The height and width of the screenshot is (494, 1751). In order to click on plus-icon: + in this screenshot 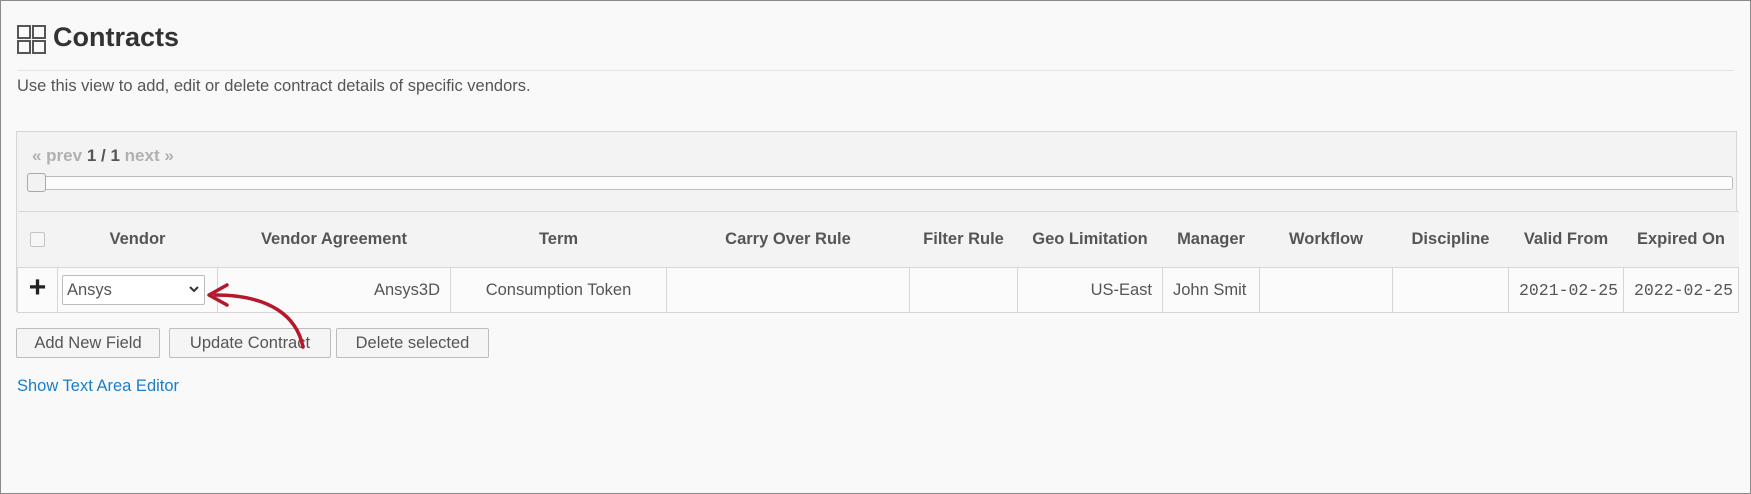, I will do `click(38, 288)`.